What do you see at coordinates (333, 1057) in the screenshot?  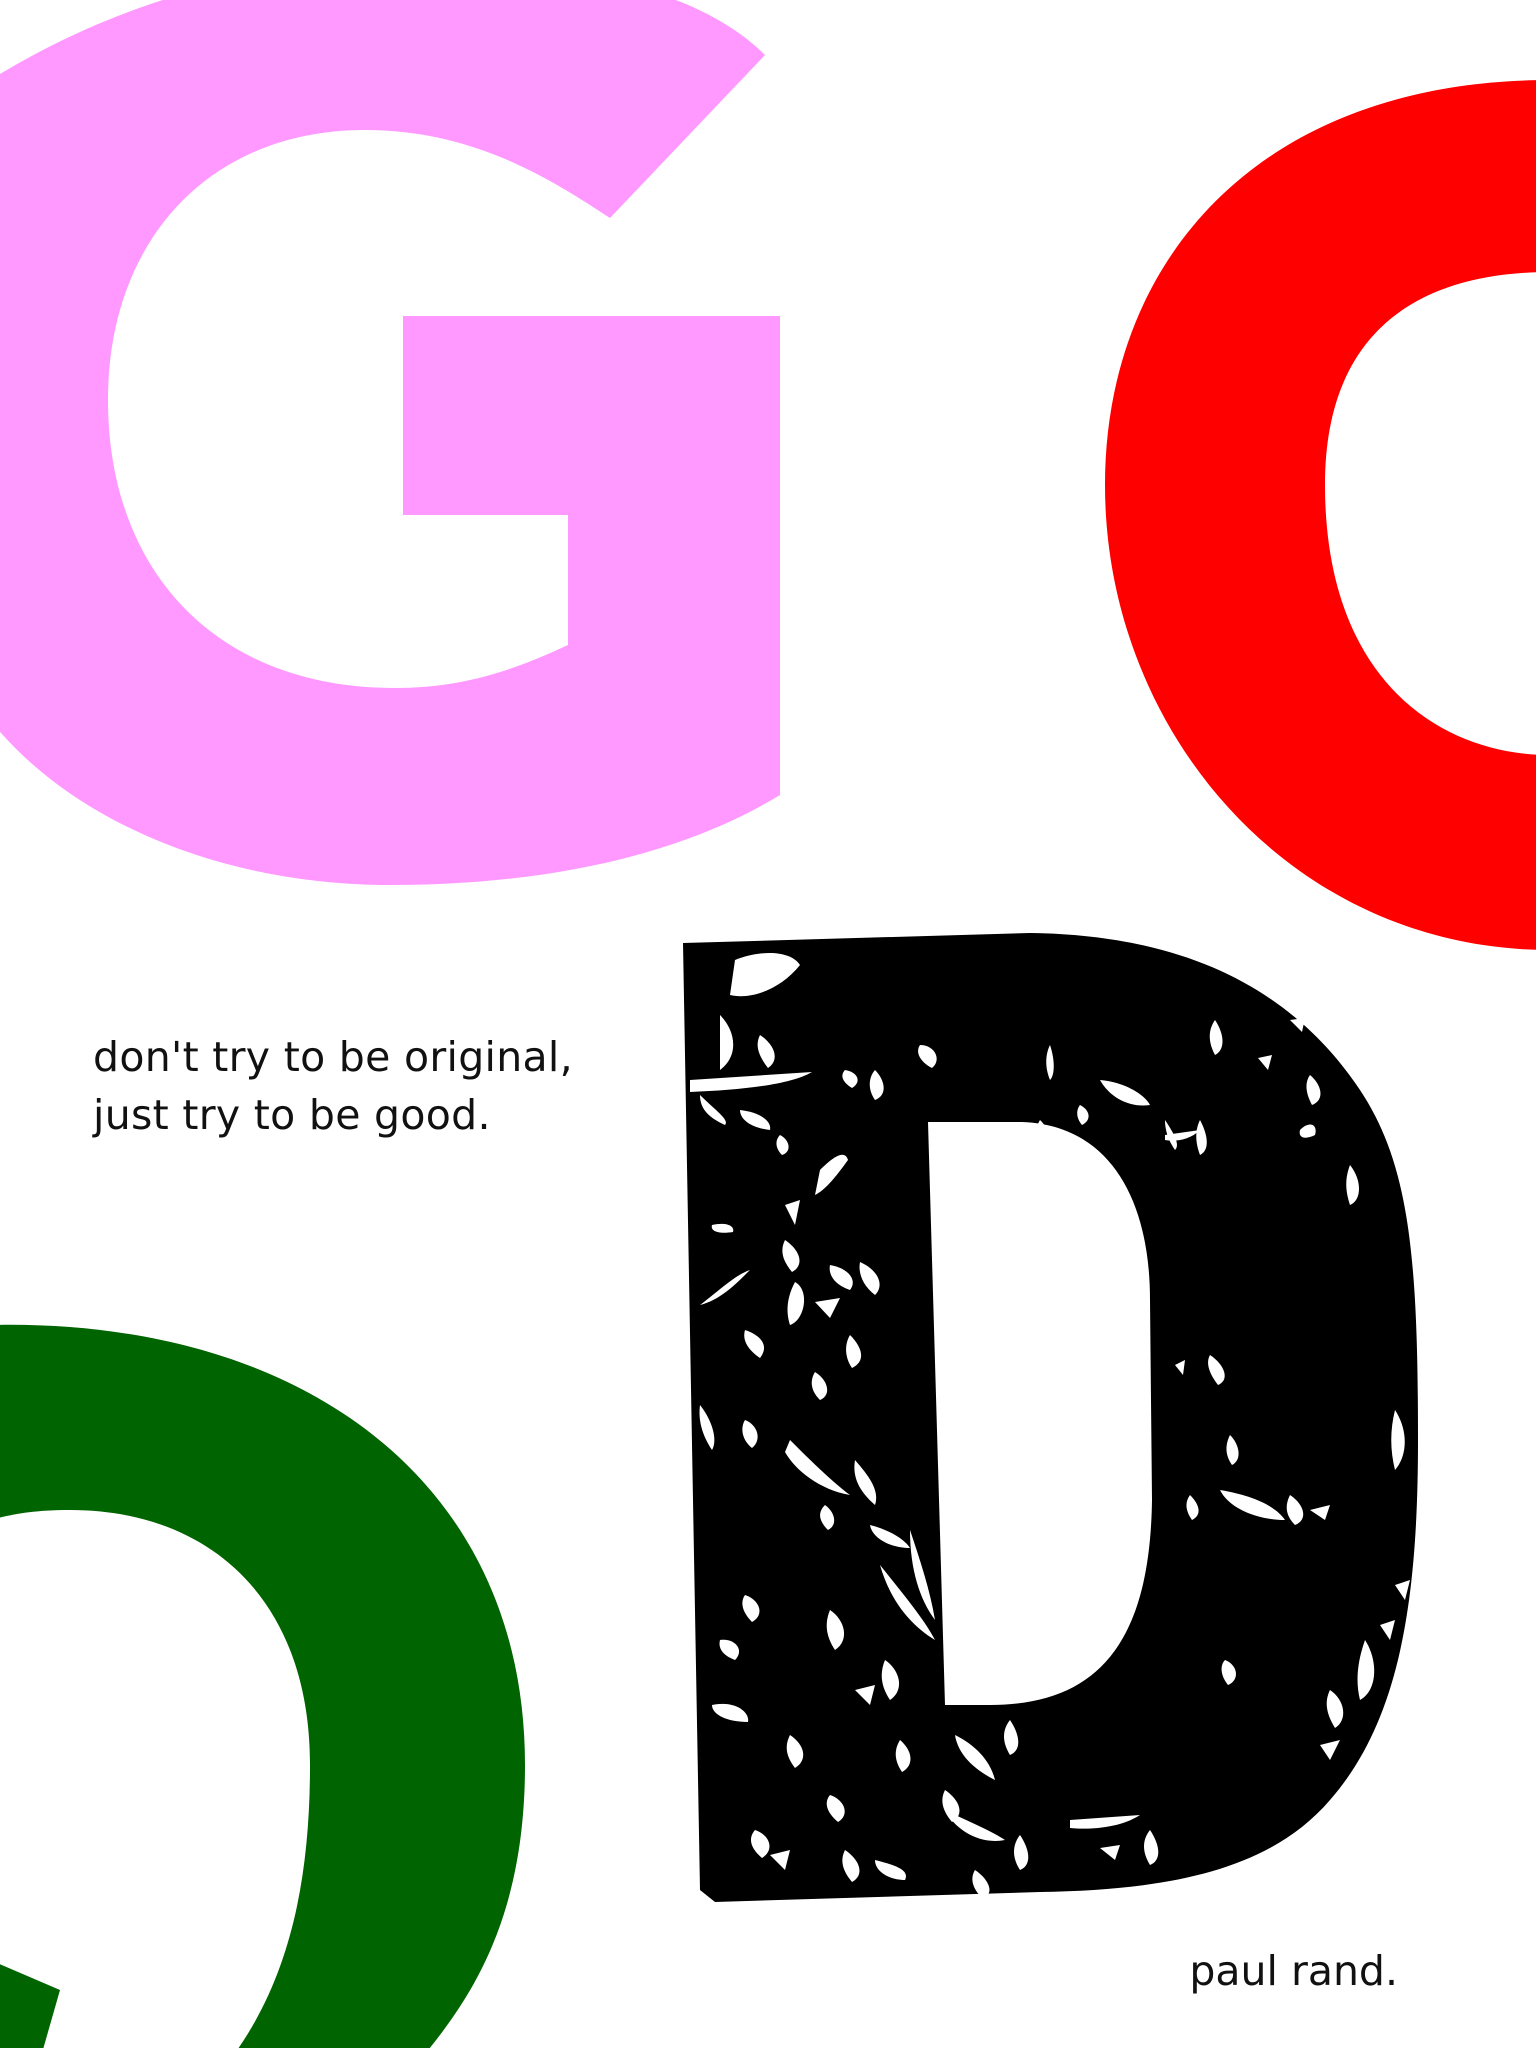 I see `quote-line-1: don't try to be original,` at bounding box center [333, 1057].